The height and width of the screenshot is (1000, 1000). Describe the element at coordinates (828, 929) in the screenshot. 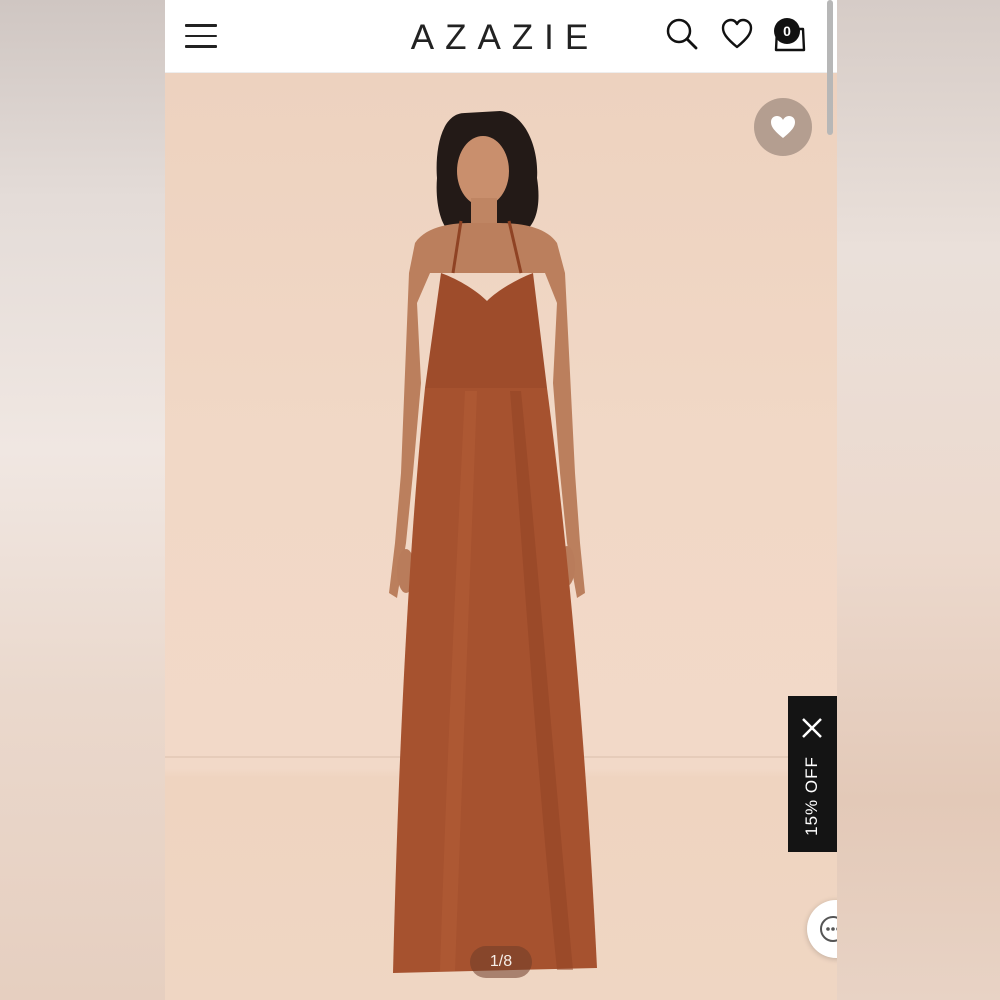

I see `chat-icon` at that location.